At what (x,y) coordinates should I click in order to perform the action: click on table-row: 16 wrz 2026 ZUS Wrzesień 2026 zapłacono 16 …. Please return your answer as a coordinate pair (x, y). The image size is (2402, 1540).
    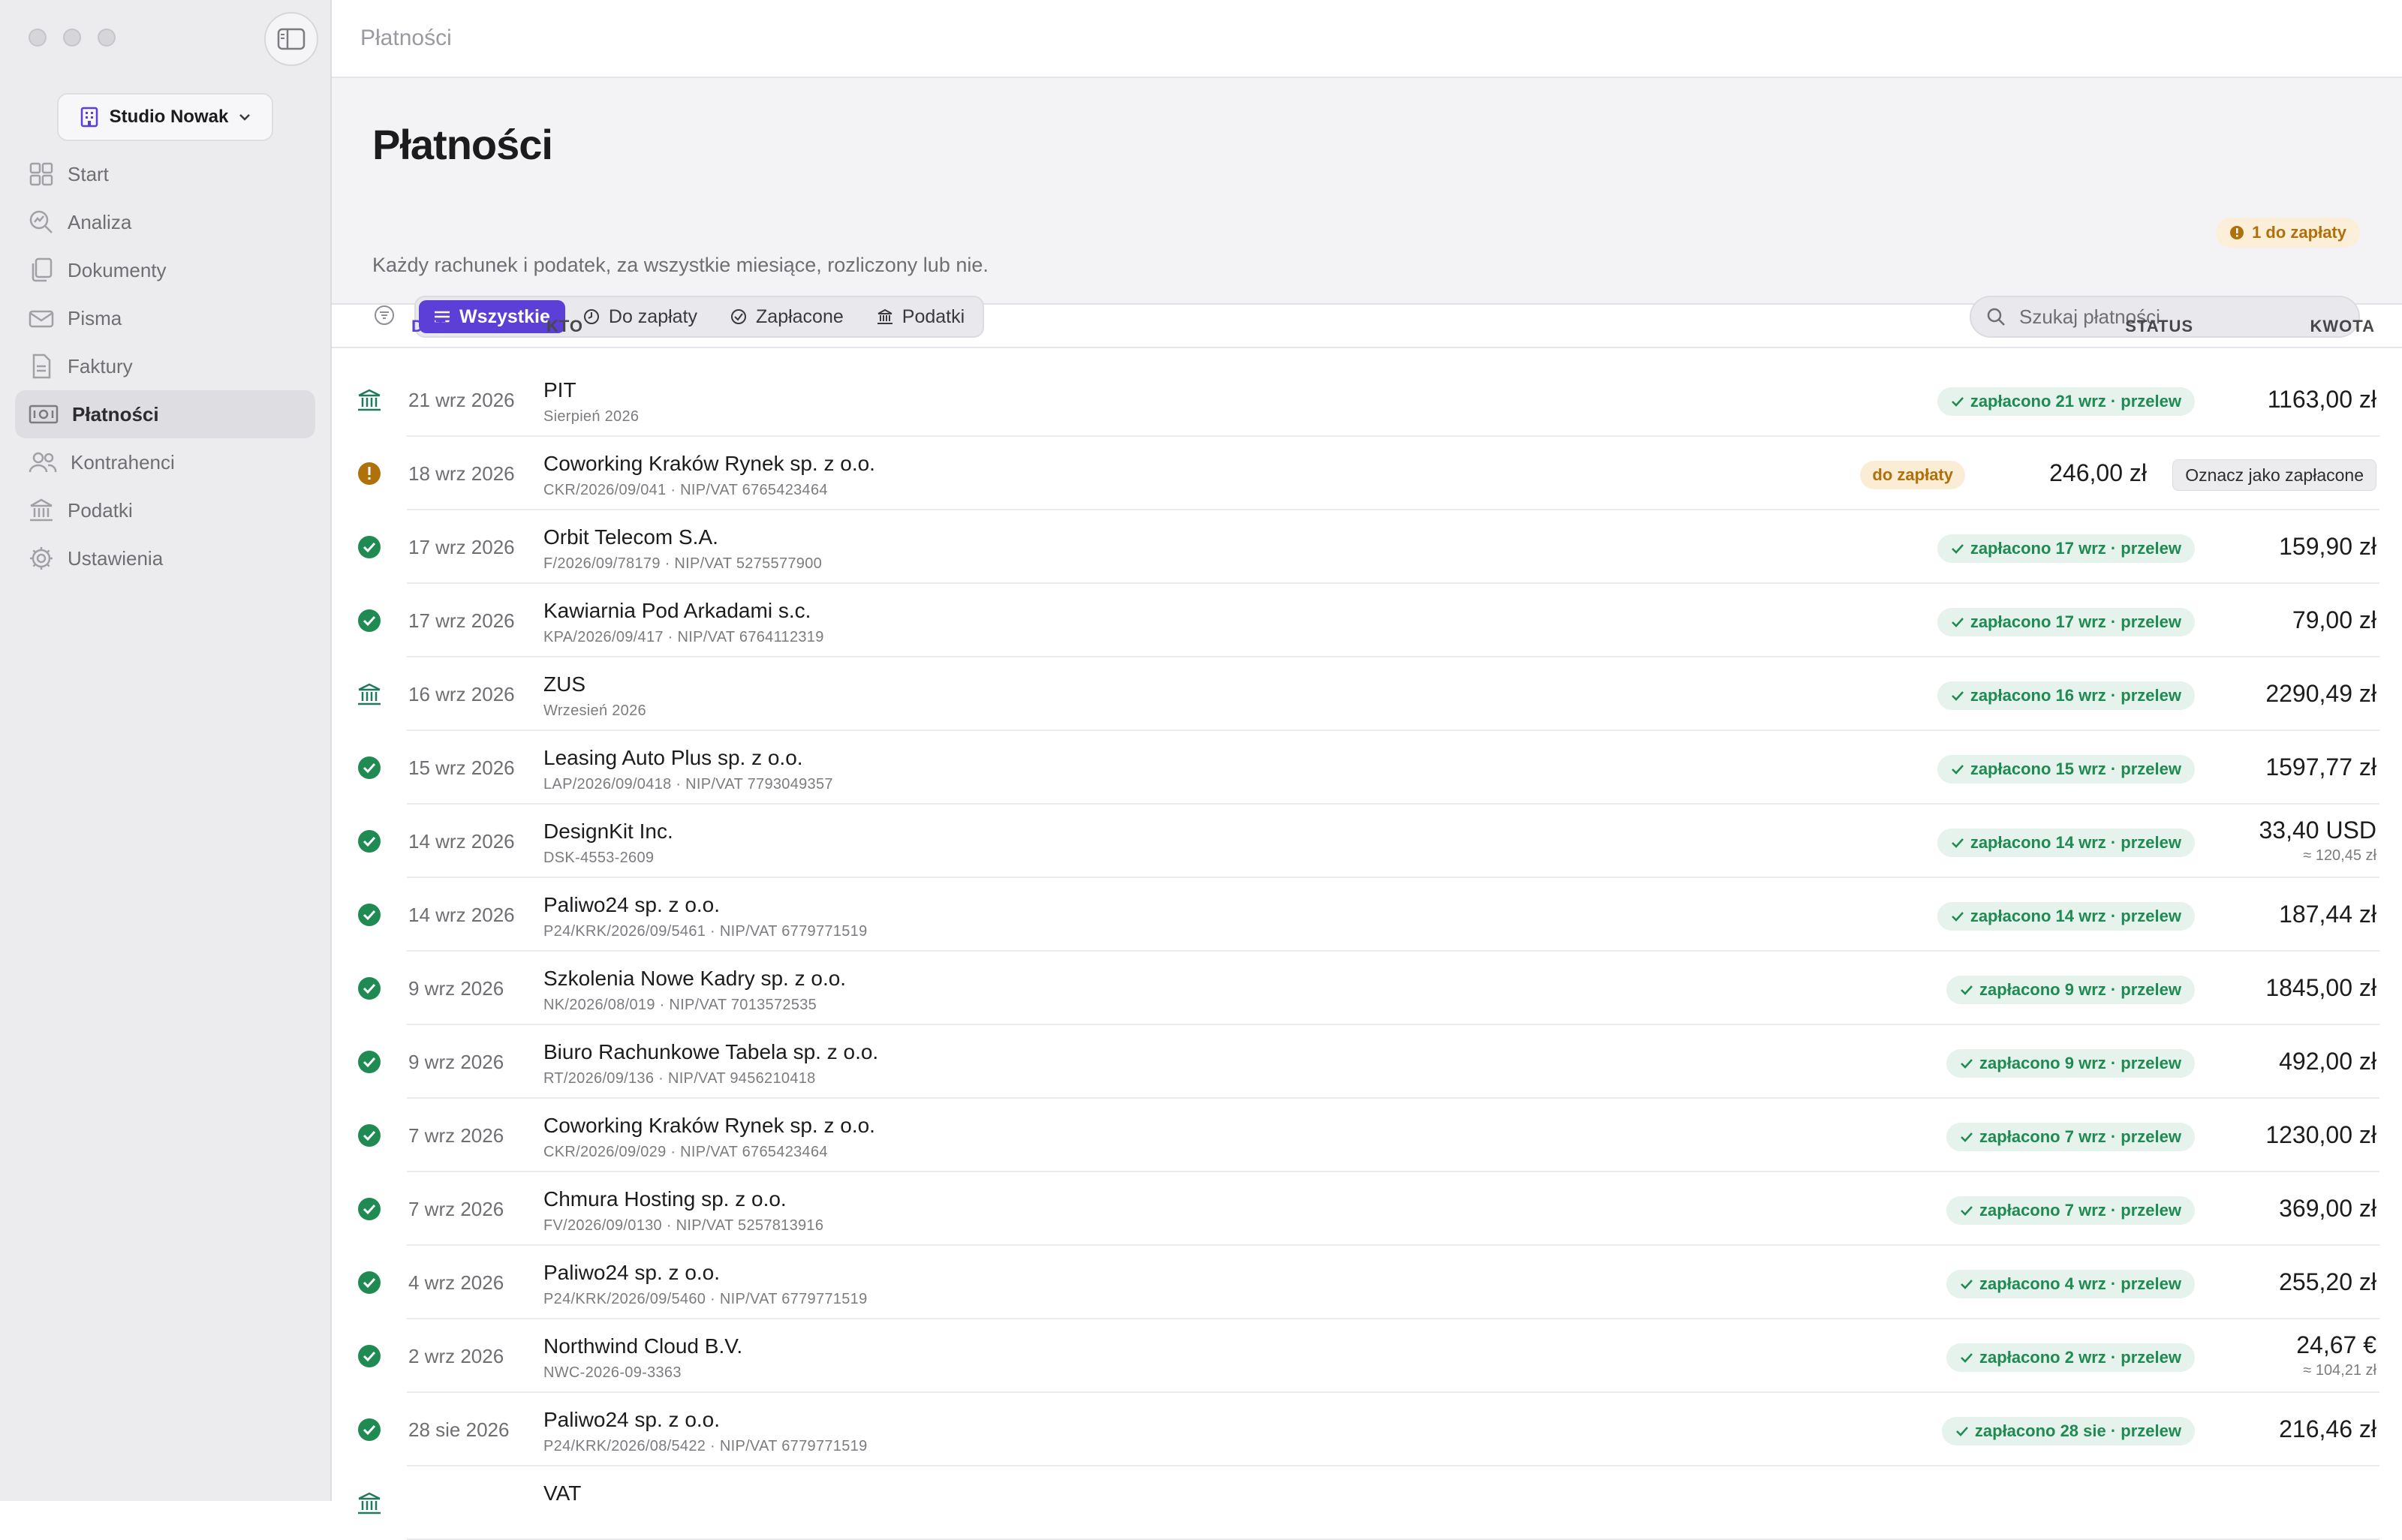
    Looking at the image, I should click on (1367, 694).